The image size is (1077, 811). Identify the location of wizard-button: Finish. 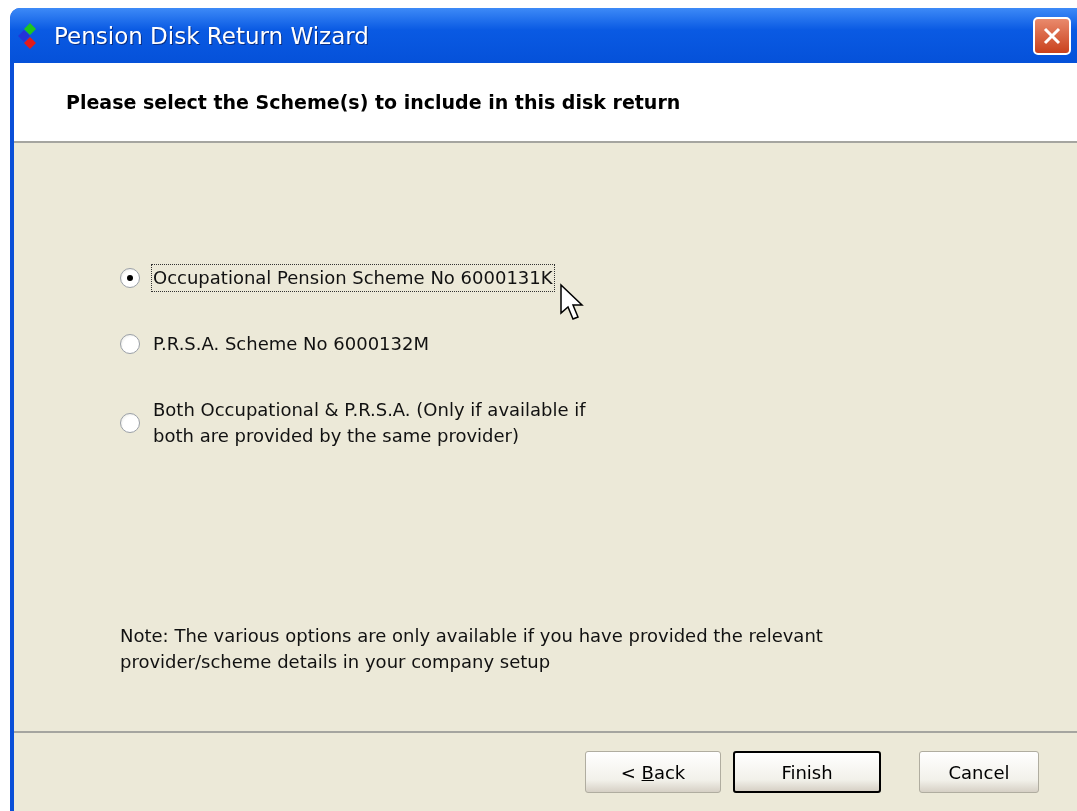
(807, 772).